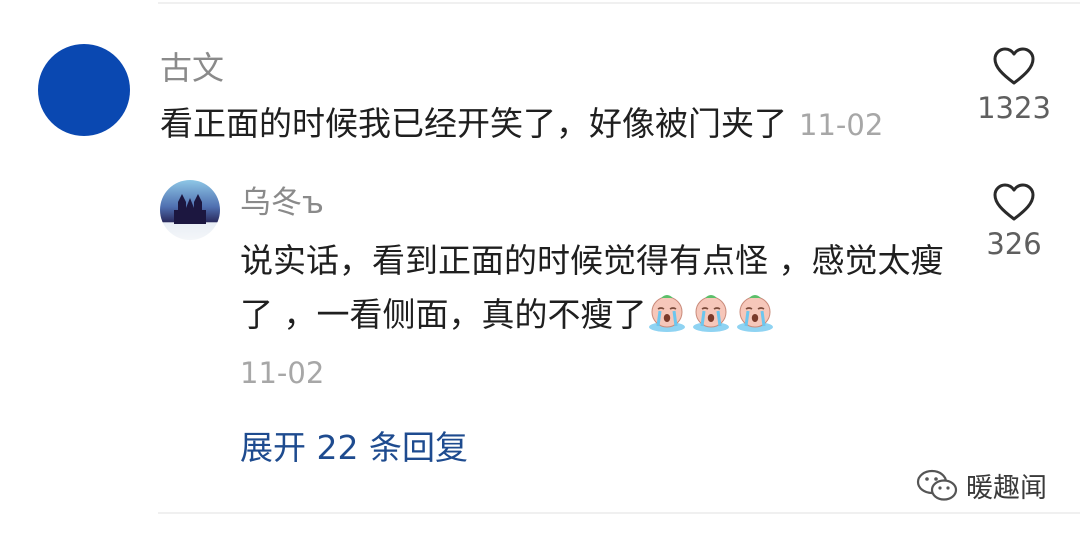  I want to click on comment-like-button: 1323, so click(1014, 84).